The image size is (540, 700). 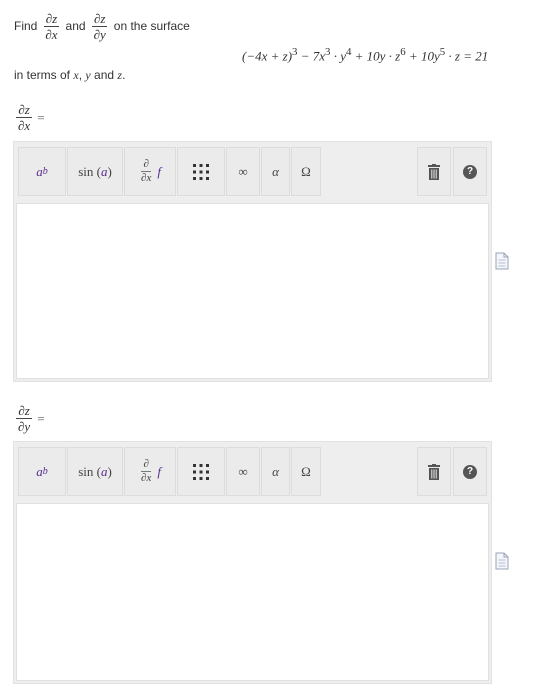 What do you see at coordinates (24, 125) in the screenshot?
I see `answer-1-denominator: ∂x` at bounding box center [24, 125].